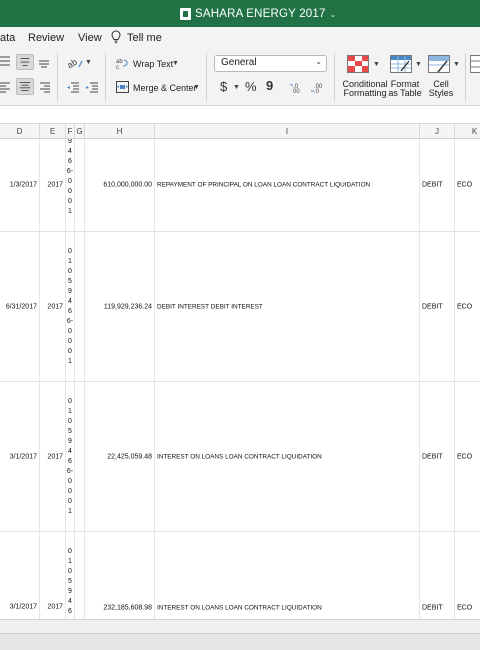  I want to click on format-as-table-dropdown-icon: ▼, so click(418, 64).